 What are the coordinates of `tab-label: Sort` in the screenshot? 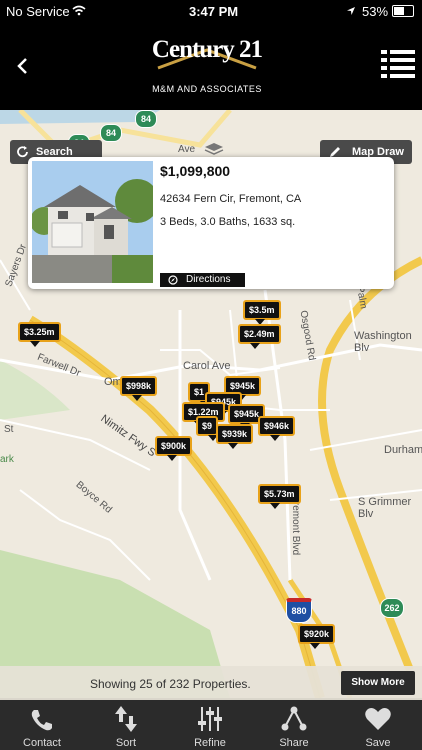 It's located at (126, 743).